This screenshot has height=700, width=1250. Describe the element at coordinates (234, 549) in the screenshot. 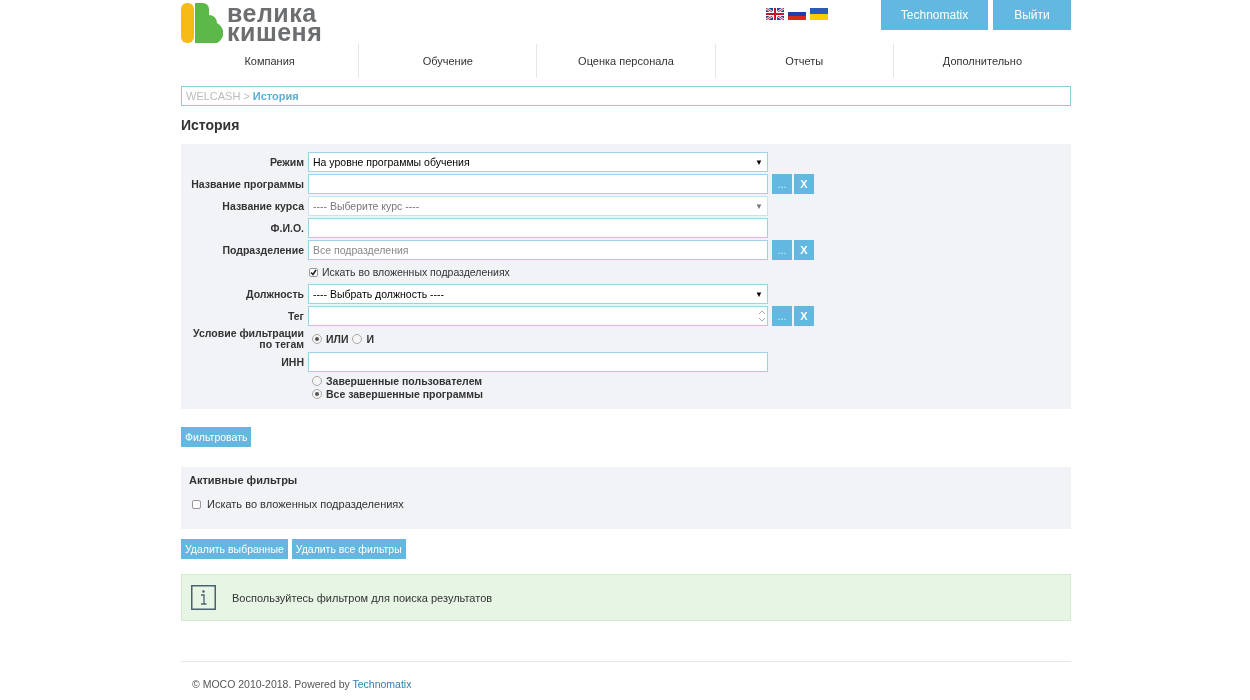

I see `delete-button: Удалить выбранные` at that location.